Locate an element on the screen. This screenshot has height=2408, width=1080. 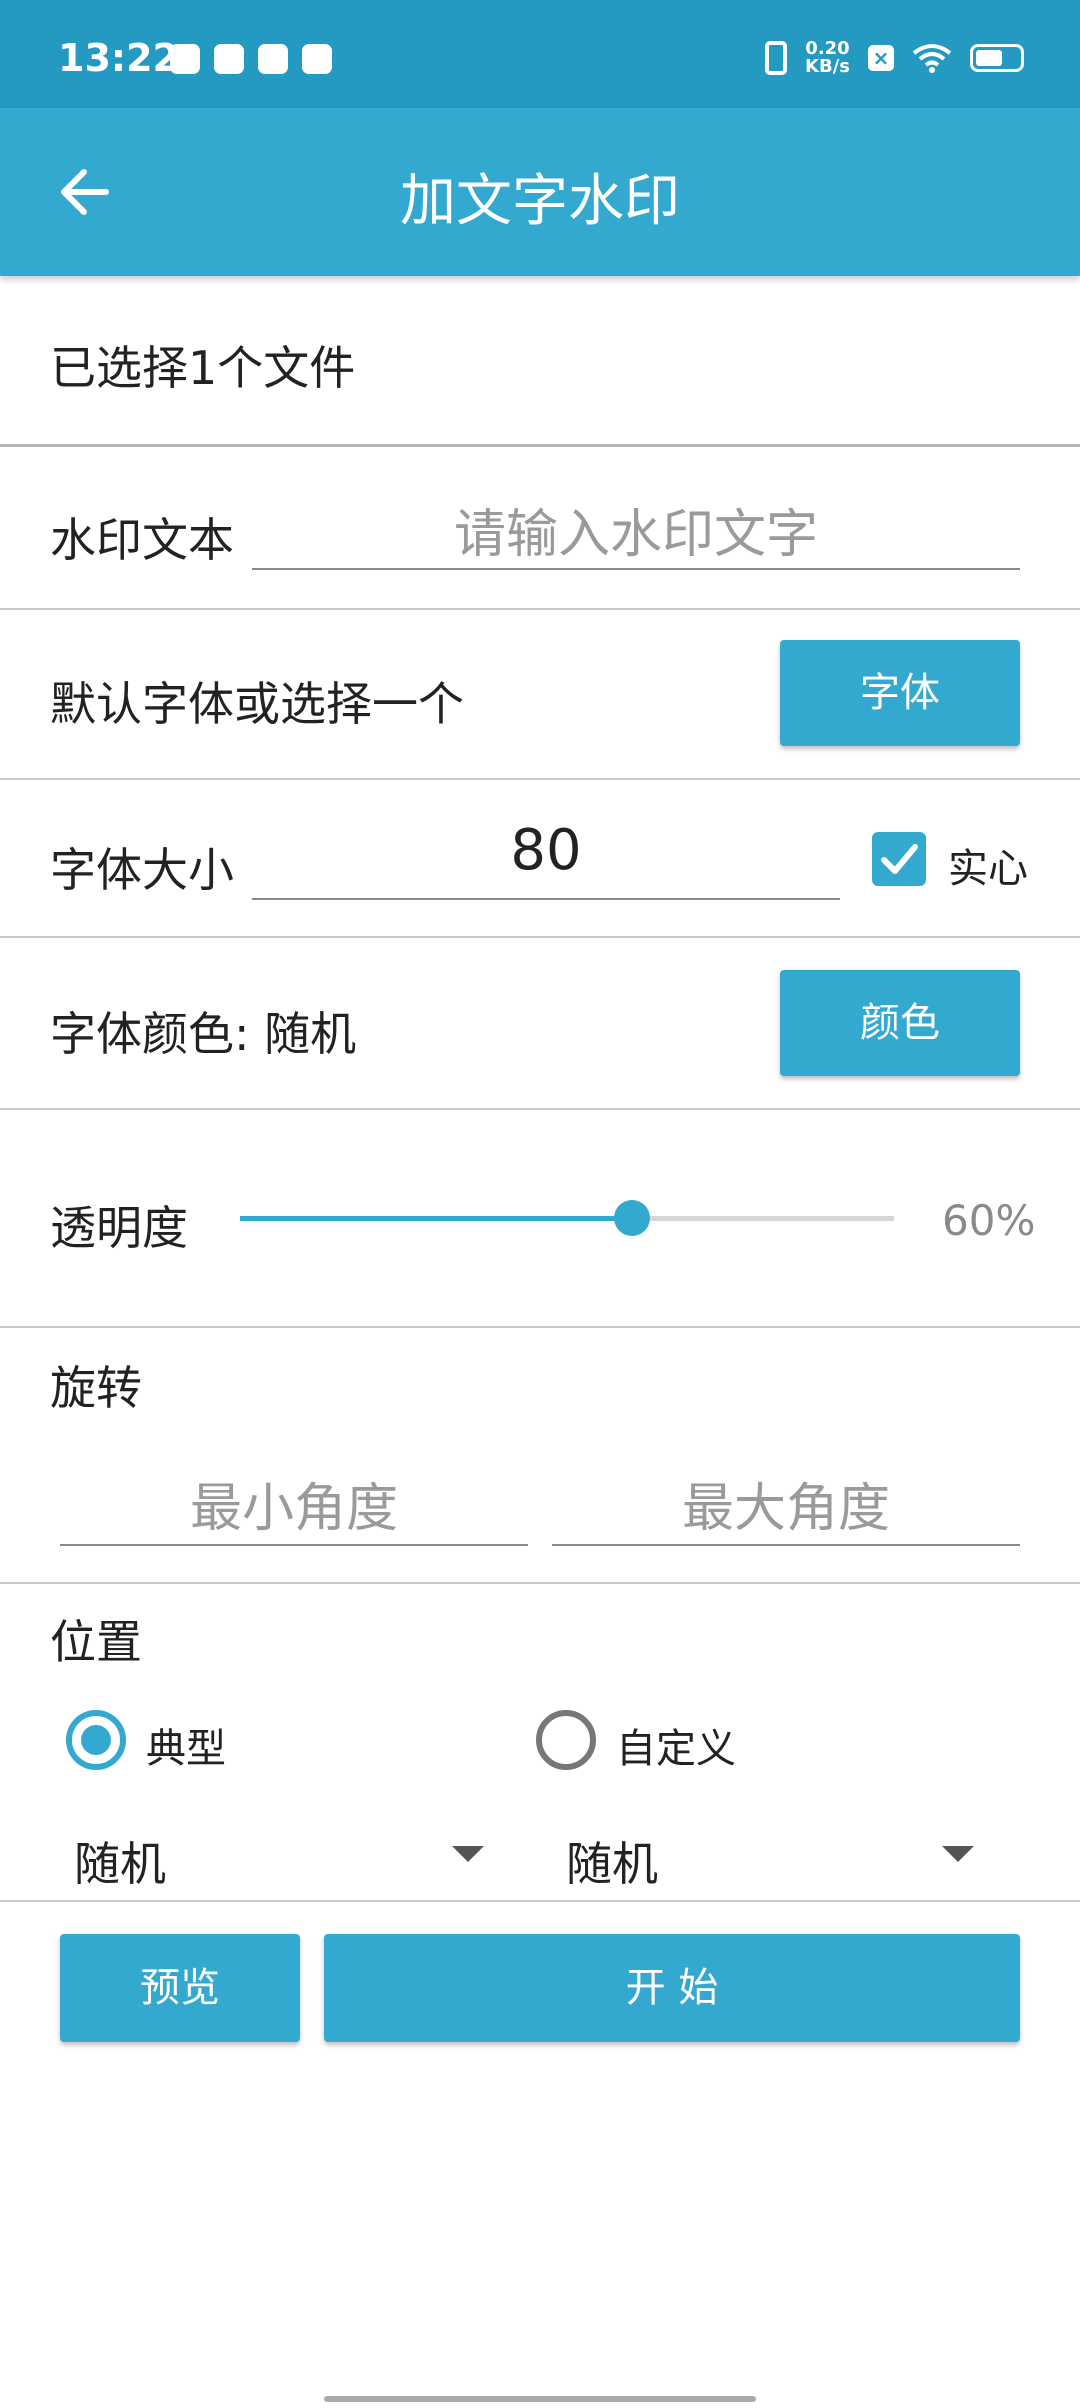
check-icon is located at coordinates (899, 859).